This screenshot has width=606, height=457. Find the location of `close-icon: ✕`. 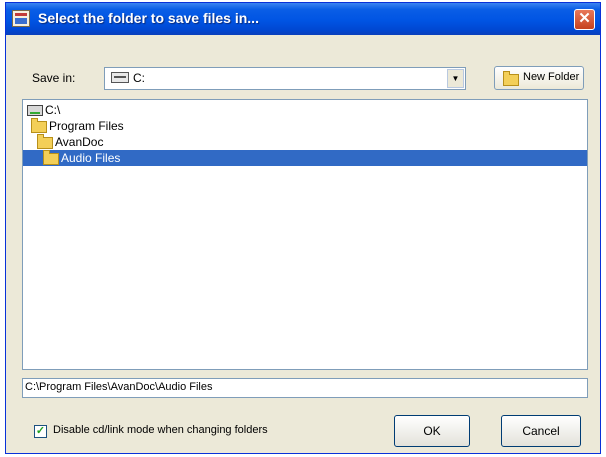

close-icon: ✕ is located at coordinates (584, 18).